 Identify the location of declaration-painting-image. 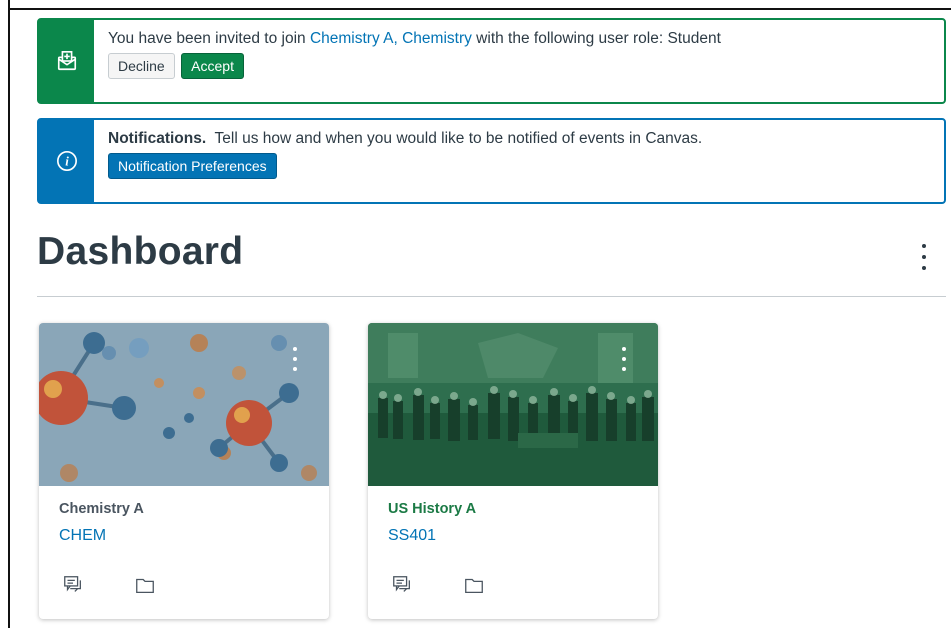
(513, 404).